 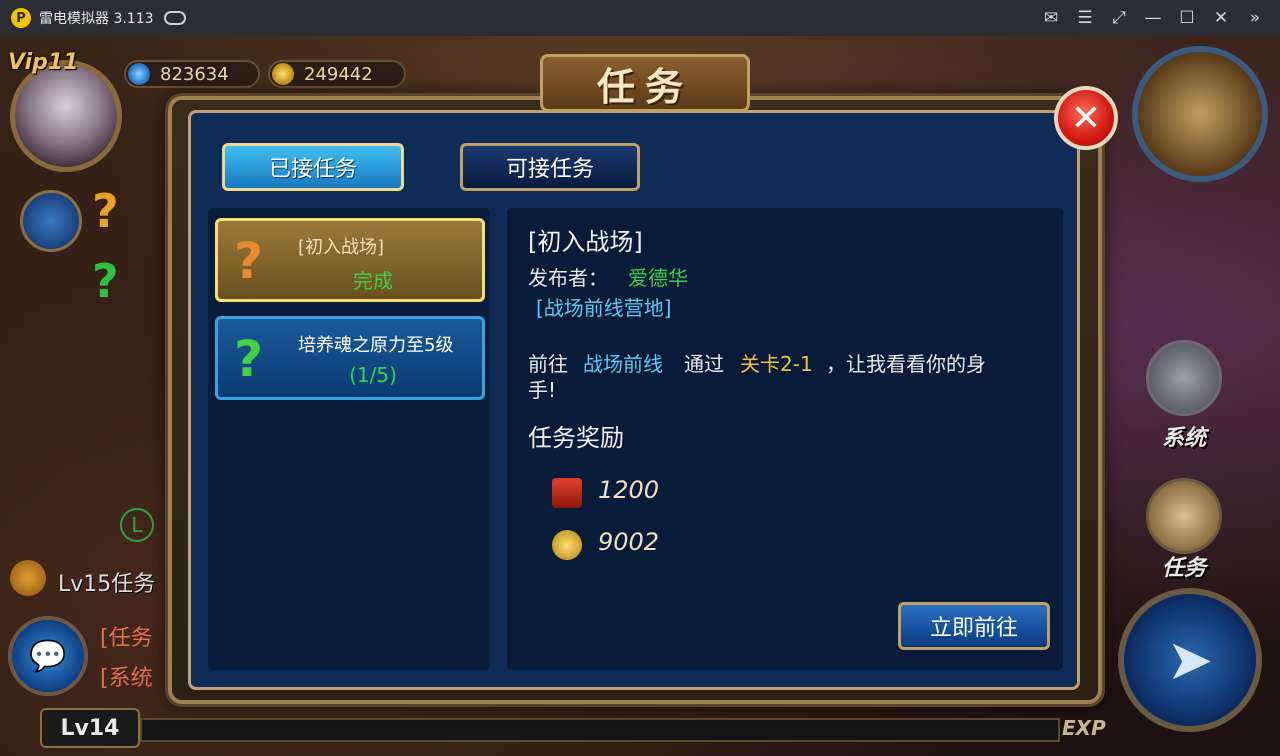 What do you see at coordinates (28, 578) in the screenshot?
I see `lock-icon` at bounding box center [28, 578].